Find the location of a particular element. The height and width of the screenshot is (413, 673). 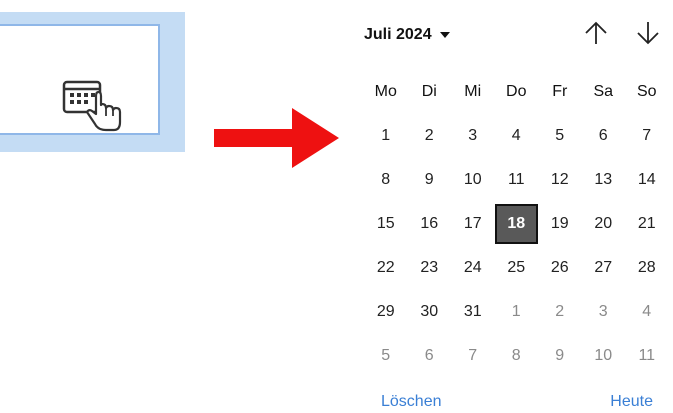

calendar-week-row: 29 30 31 1 2 3 4 is located at coordinates (518, 312).